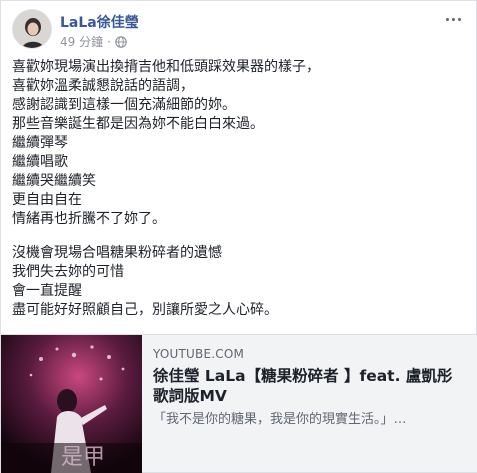 The image size is (477, 473). I want to click on message-line: 繼續唱歌, so click(40, 162).